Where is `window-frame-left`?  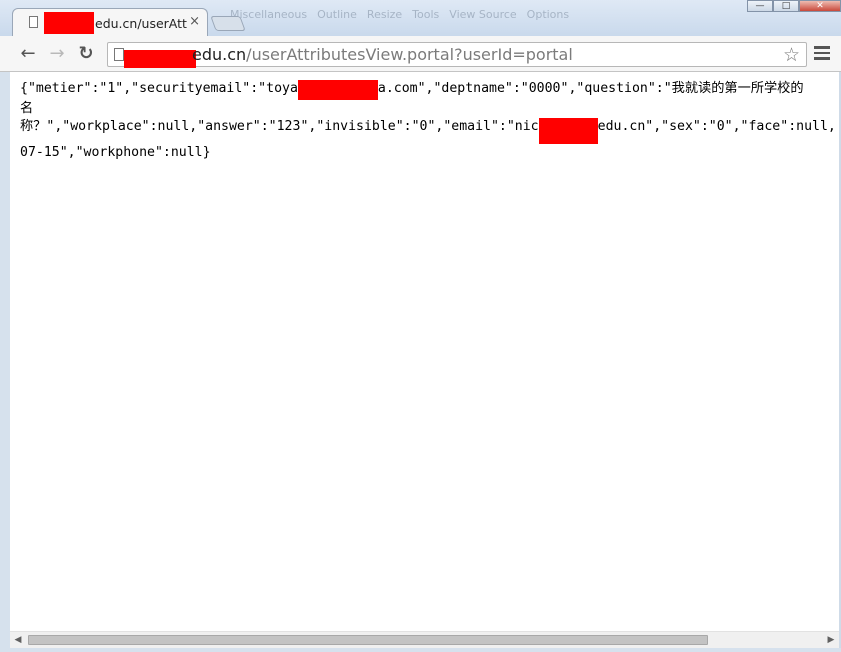 window-frame-left is located at coordinates (5, 362).